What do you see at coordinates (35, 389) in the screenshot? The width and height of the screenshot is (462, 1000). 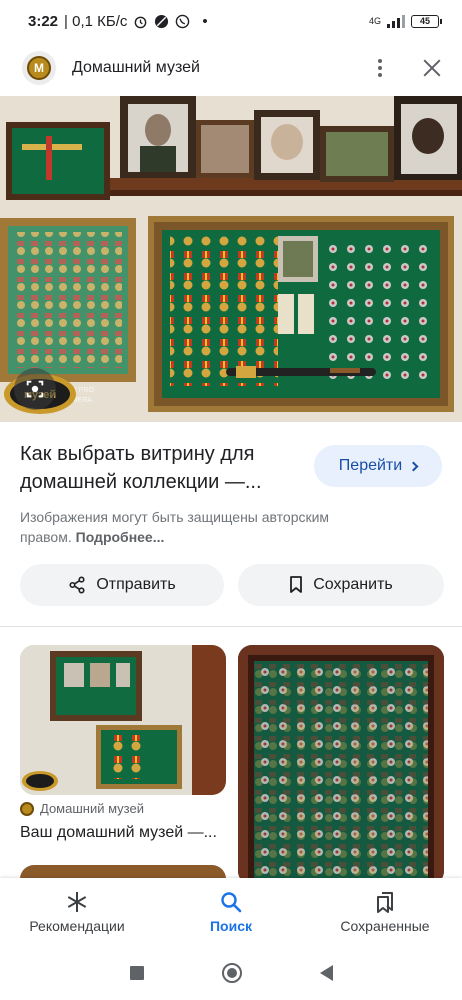 I see `lens-search-icon` at bounding box center [35, 389].